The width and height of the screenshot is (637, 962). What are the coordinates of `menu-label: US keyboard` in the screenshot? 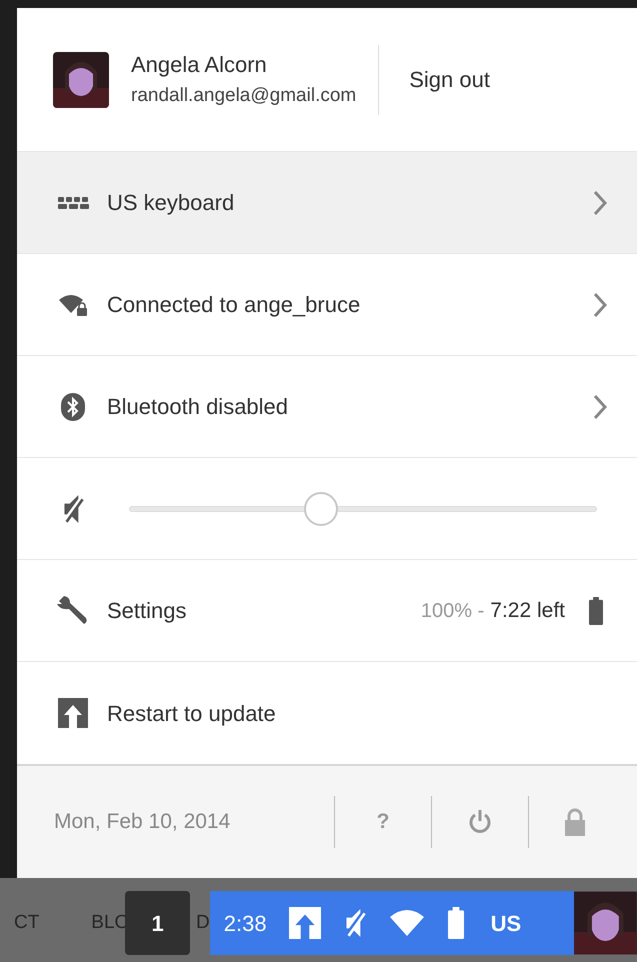 It's located at (171, 203).